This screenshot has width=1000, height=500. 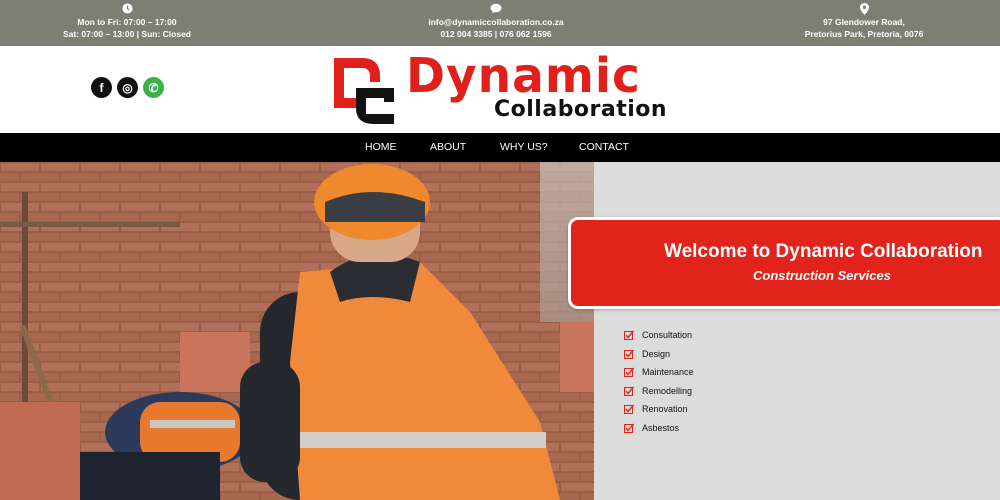 I want to click on main-nav: HOME ABOUT WHY US? CONTACT, so click(x=500, y=147).